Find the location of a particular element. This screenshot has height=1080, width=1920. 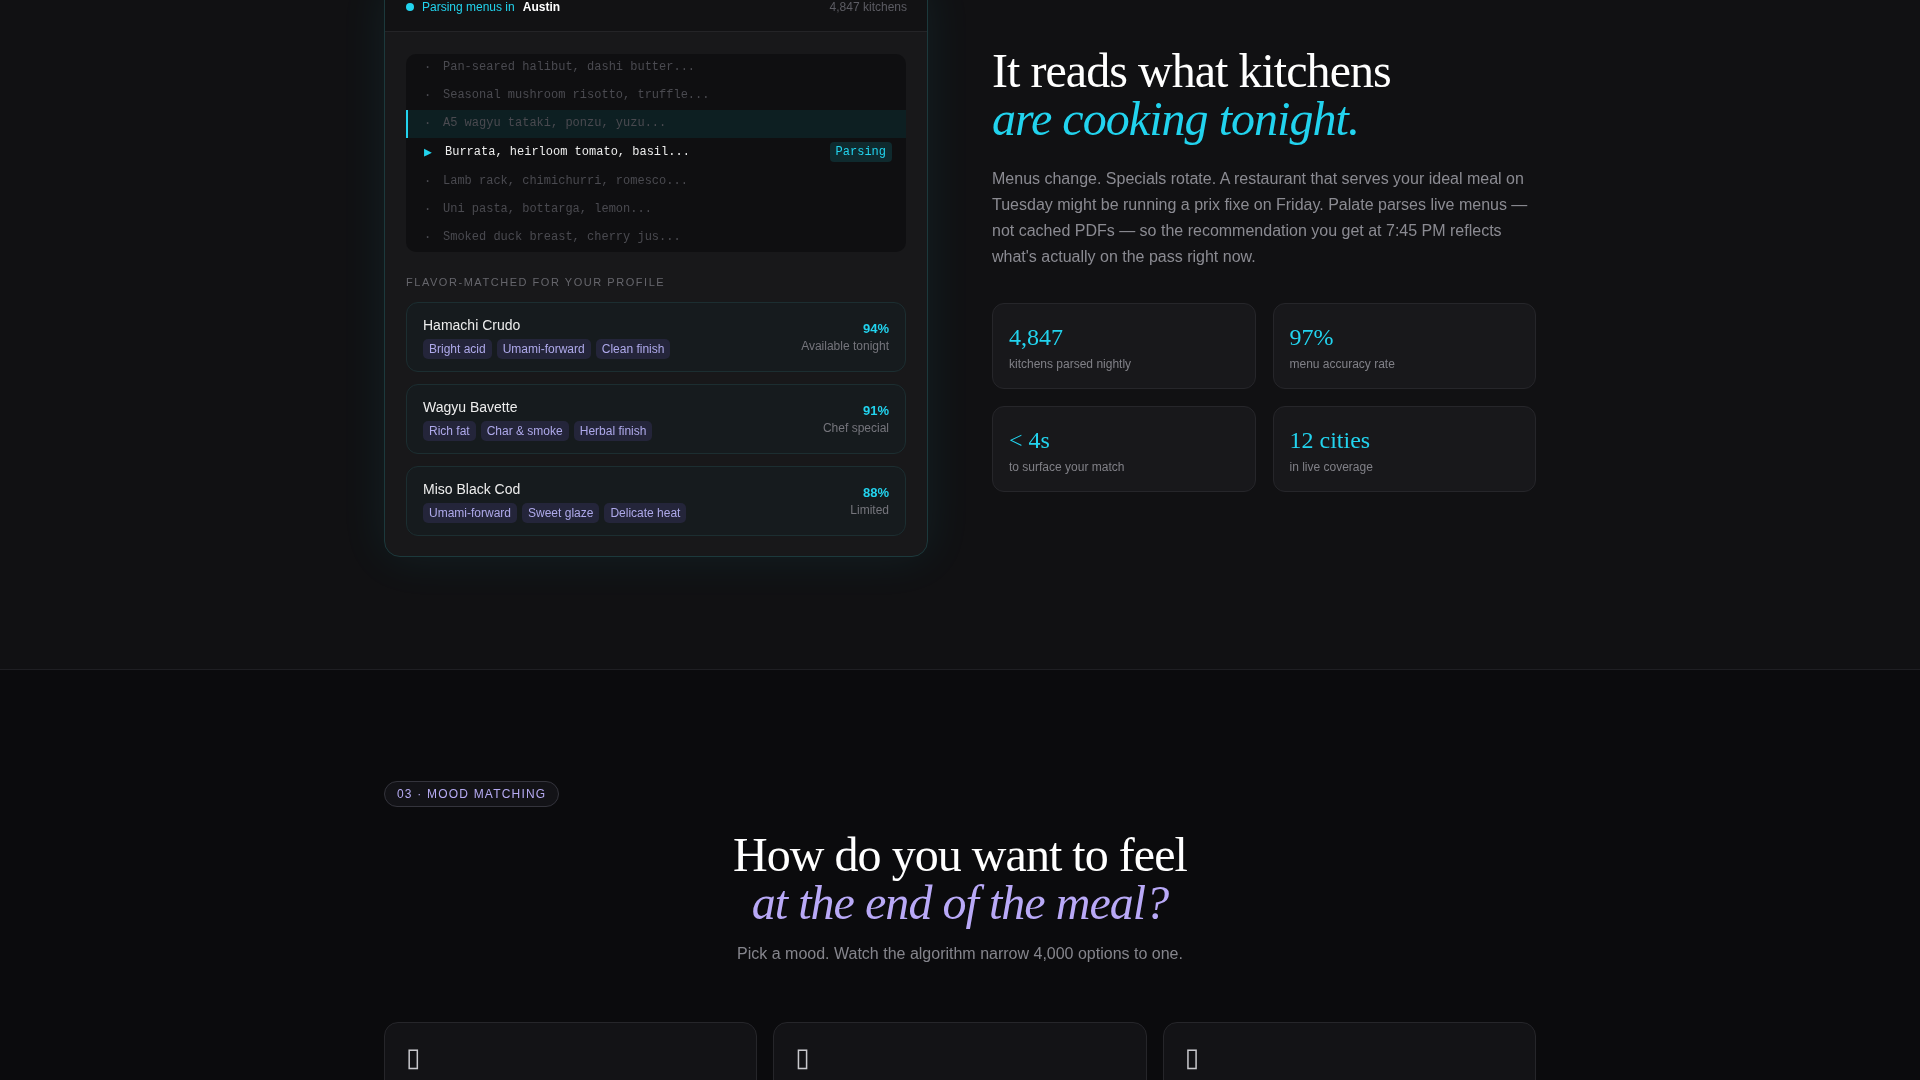

status-text: Parsing menus in is located at coordinates (468, 8).